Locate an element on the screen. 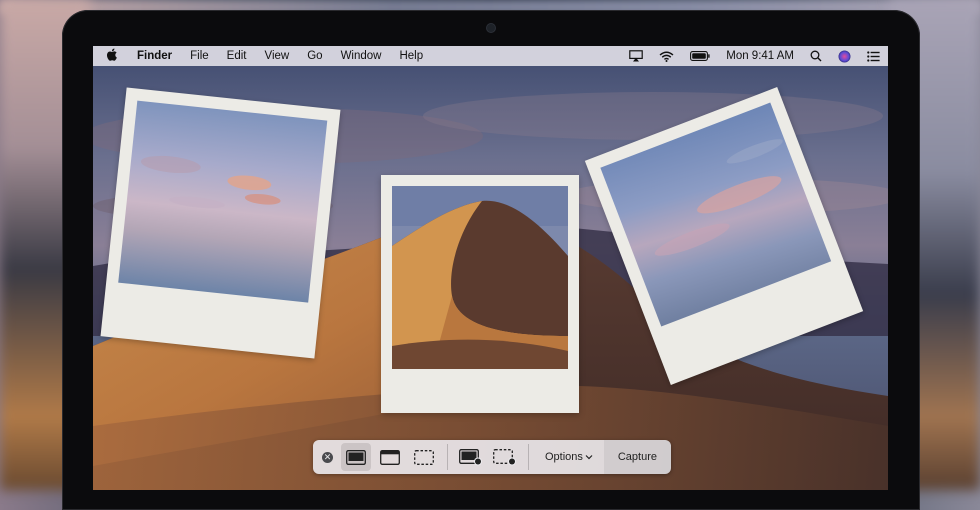 The image size is (980, 510). record-entire-screen-button is located at coordinates (471, 457).